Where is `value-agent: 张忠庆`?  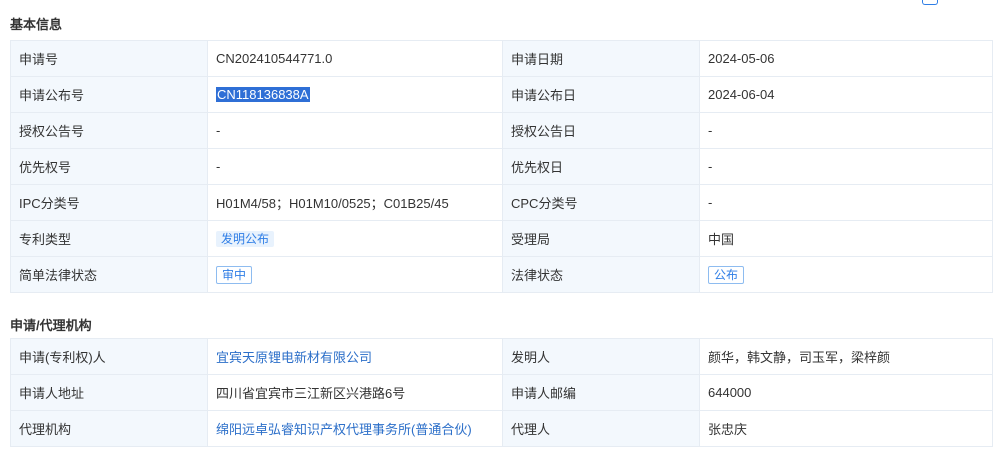
value-agent: 张忠庆 is located at coordinates (846, 428).